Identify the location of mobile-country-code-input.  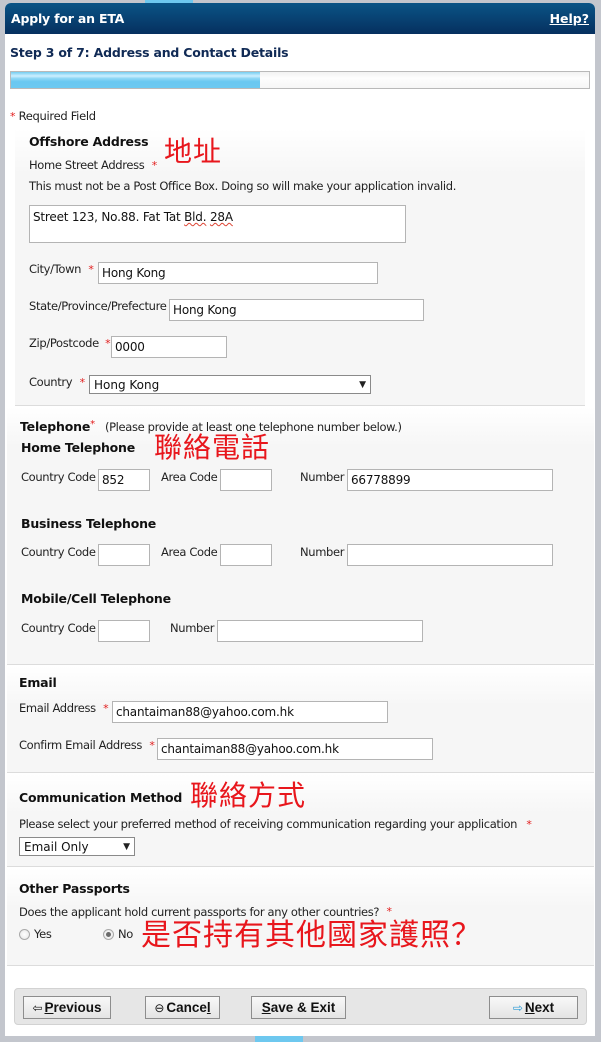
(124, 631).